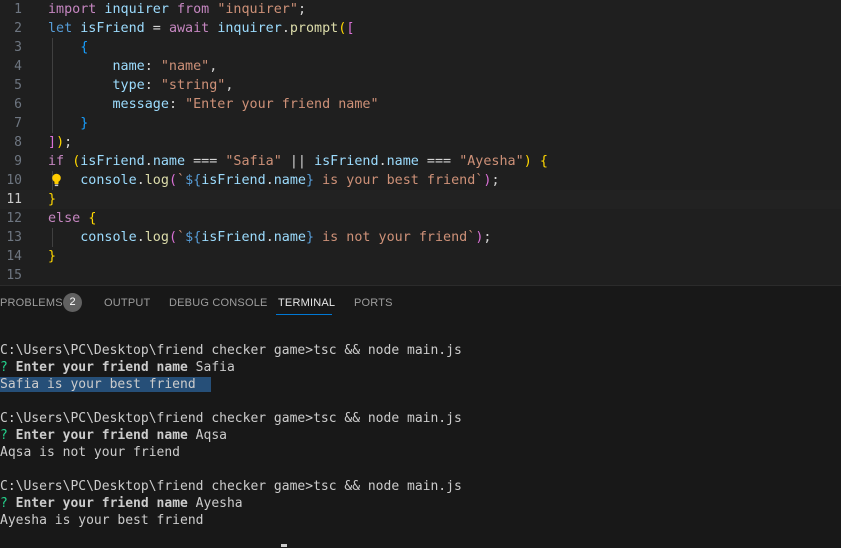  What do you see at coordinates (193, 237) in the screenshot?
I see `code-token: ${` at bounding box center [193, 237].